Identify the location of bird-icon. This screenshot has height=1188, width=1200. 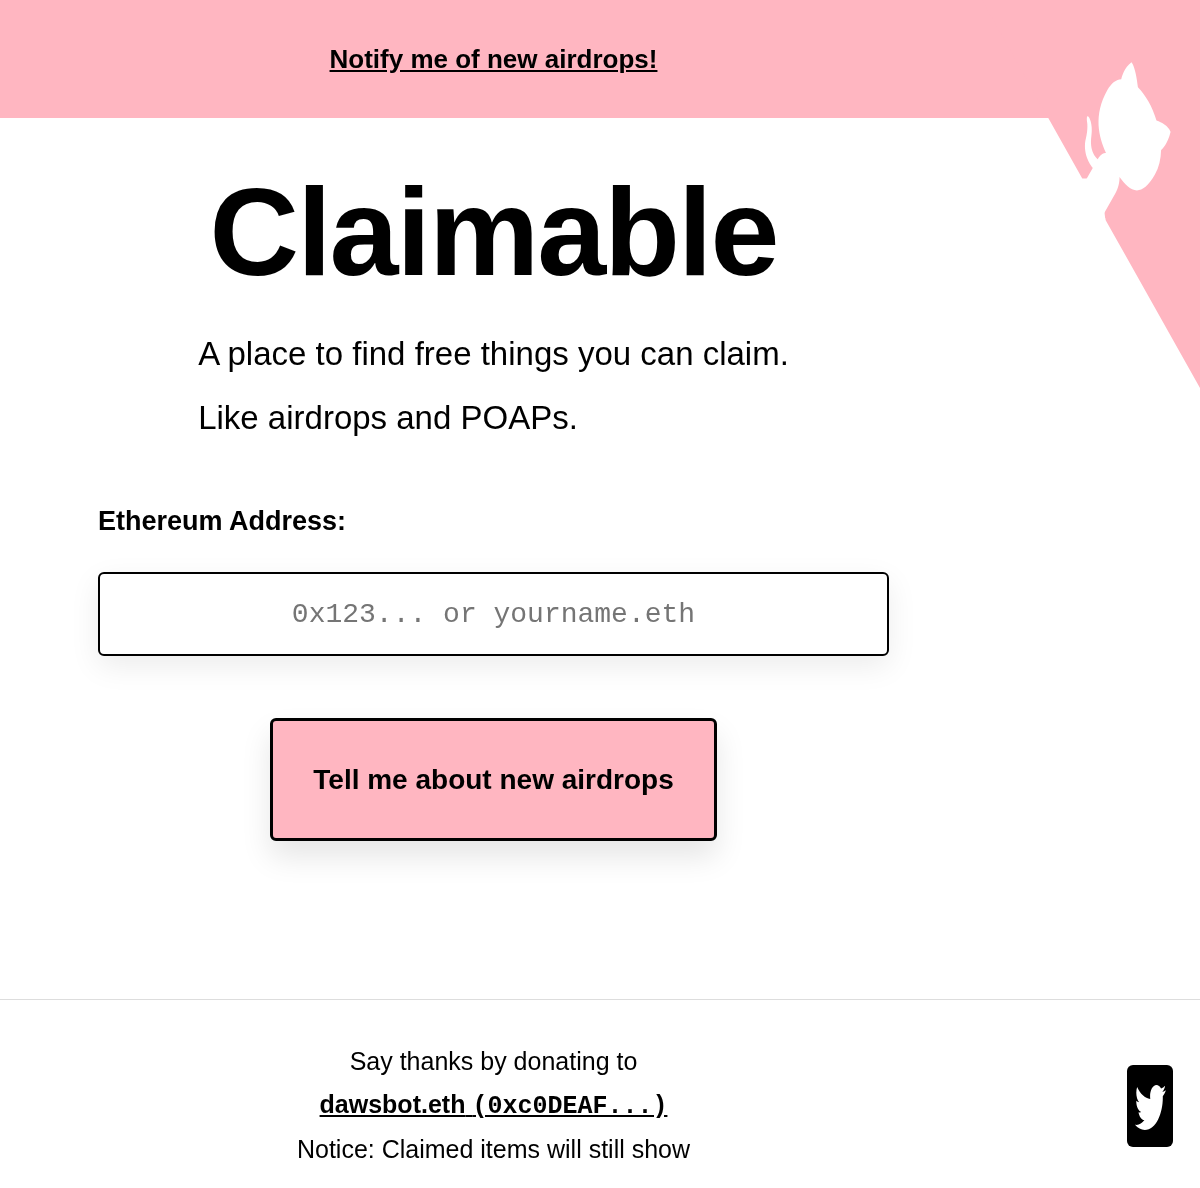
(1150, 1105).